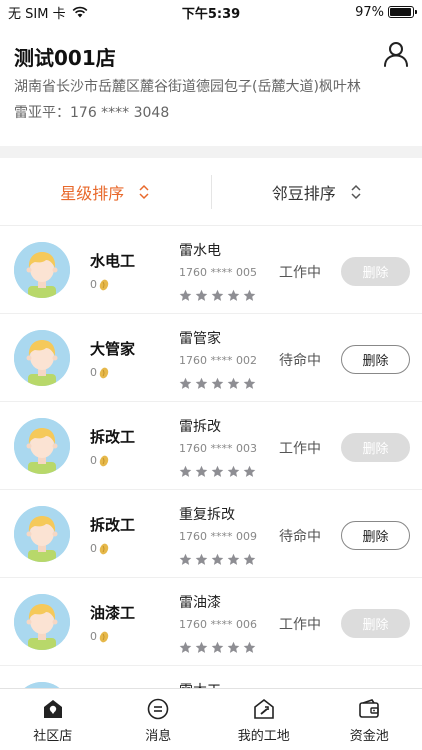 The width and height of the screenshot is (422, 750). I want to click on tab-label: 我的工地, so click(263, 736).